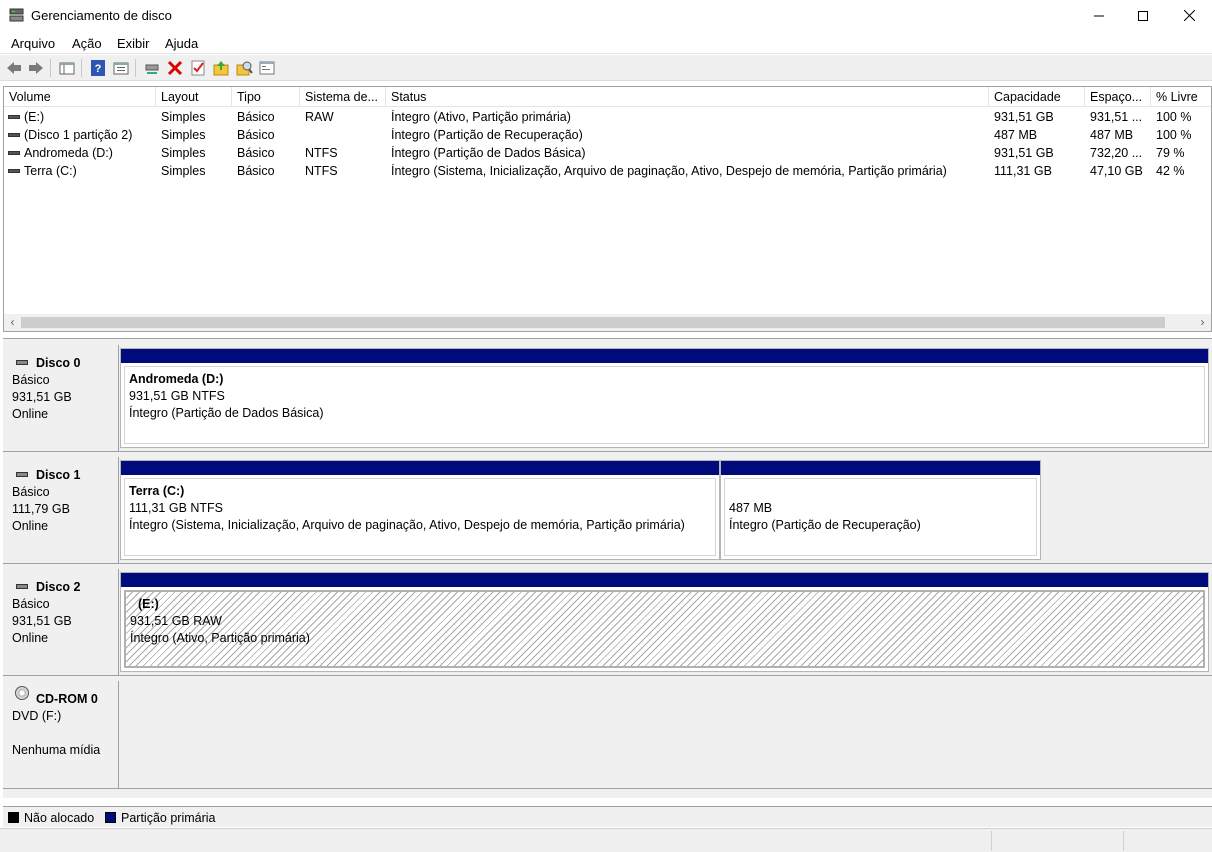  What do you see at coordinates (65, 734) in the screenshot?
I see `disk-blank` at bounding box center [65, 734].